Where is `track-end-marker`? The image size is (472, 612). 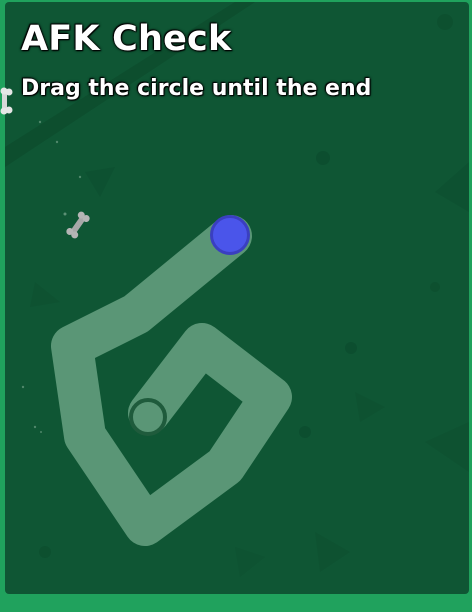
track-end-marker is located at coordinates (148, 417).